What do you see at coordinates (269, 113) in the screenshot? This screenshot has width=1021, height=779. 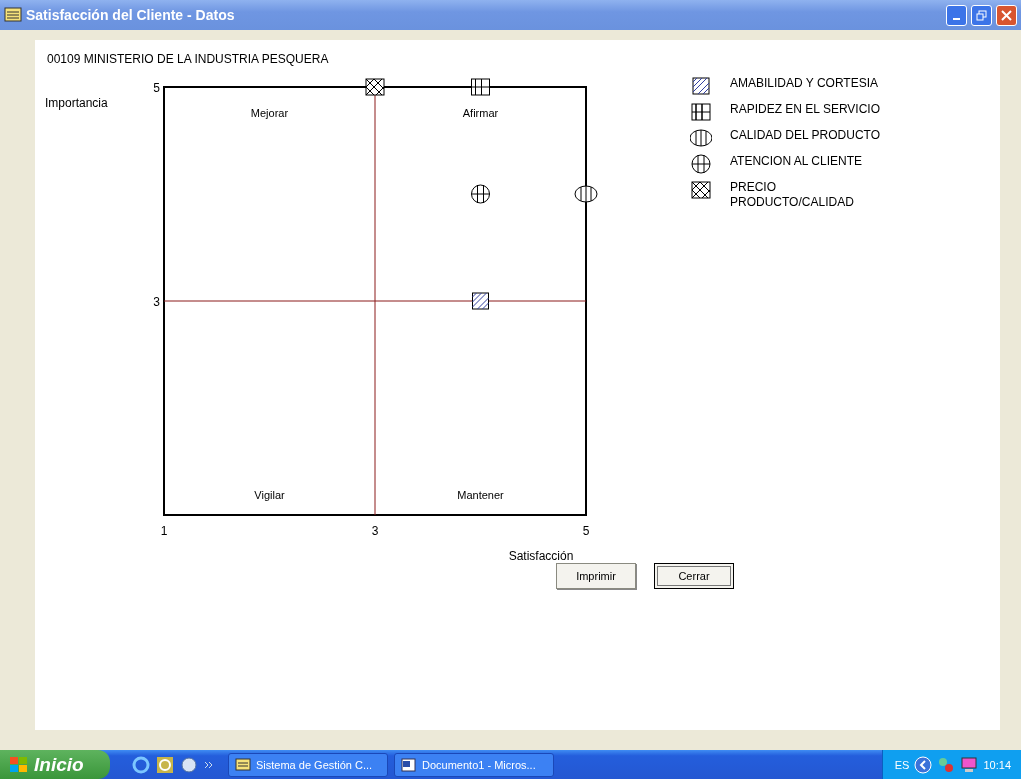 I see `quadrant-label: Mejorar` at bounding box center [269, 113].